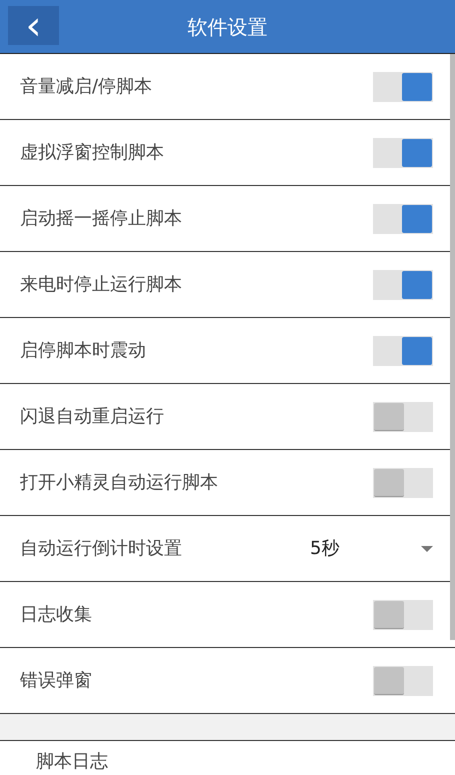  I want to click on setting-label: 自动运行倒计时设置, so click(101, 549).